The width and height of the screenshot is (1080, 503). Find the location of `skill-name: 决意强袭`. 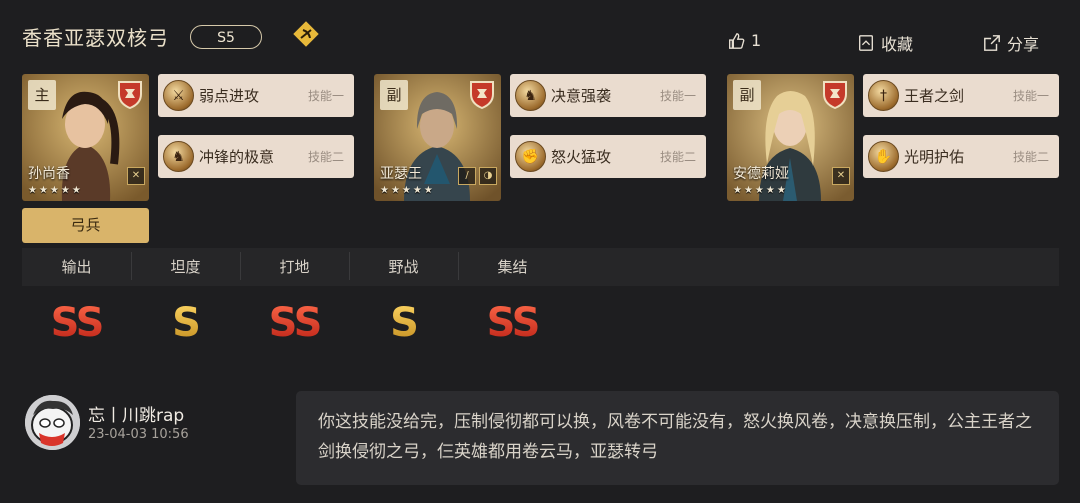

skill-name: 决意强袭 is located at coordinates (581, 96).